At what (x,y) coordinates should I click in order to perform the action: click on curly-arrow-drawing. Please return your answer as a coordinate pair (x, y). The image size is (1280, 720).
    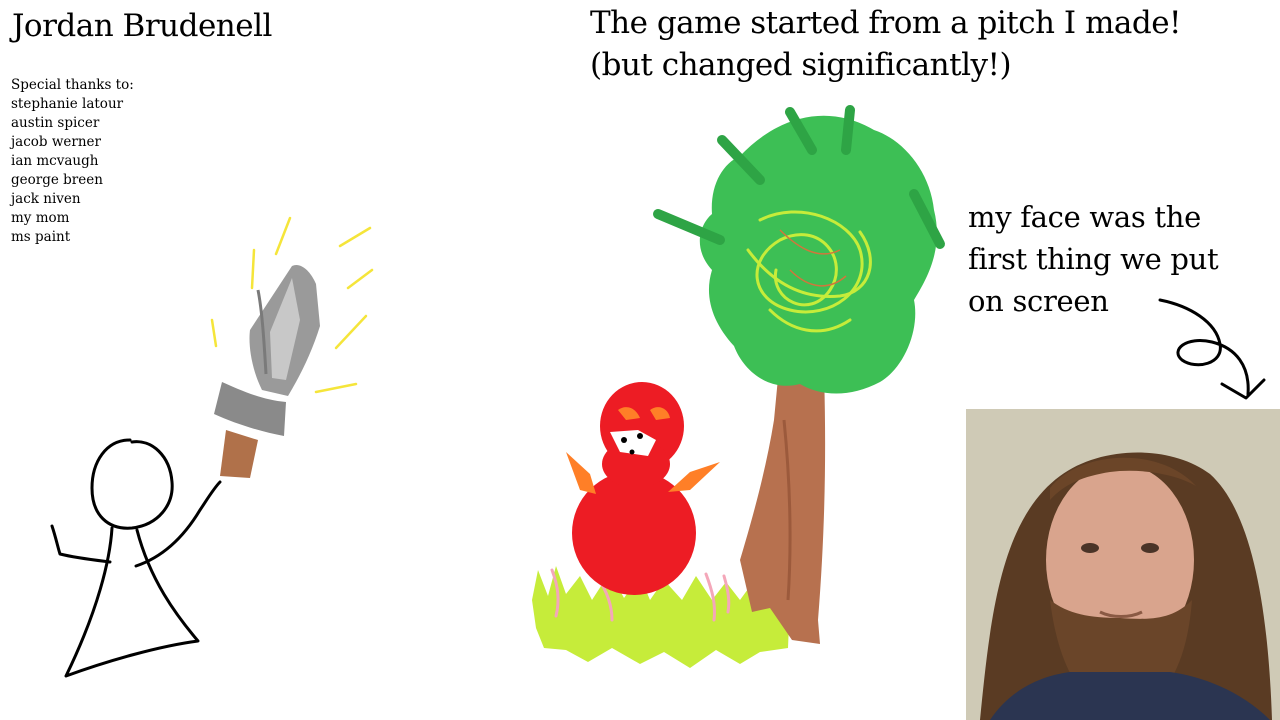
    Looking at the image, I should click on (1212, 349).